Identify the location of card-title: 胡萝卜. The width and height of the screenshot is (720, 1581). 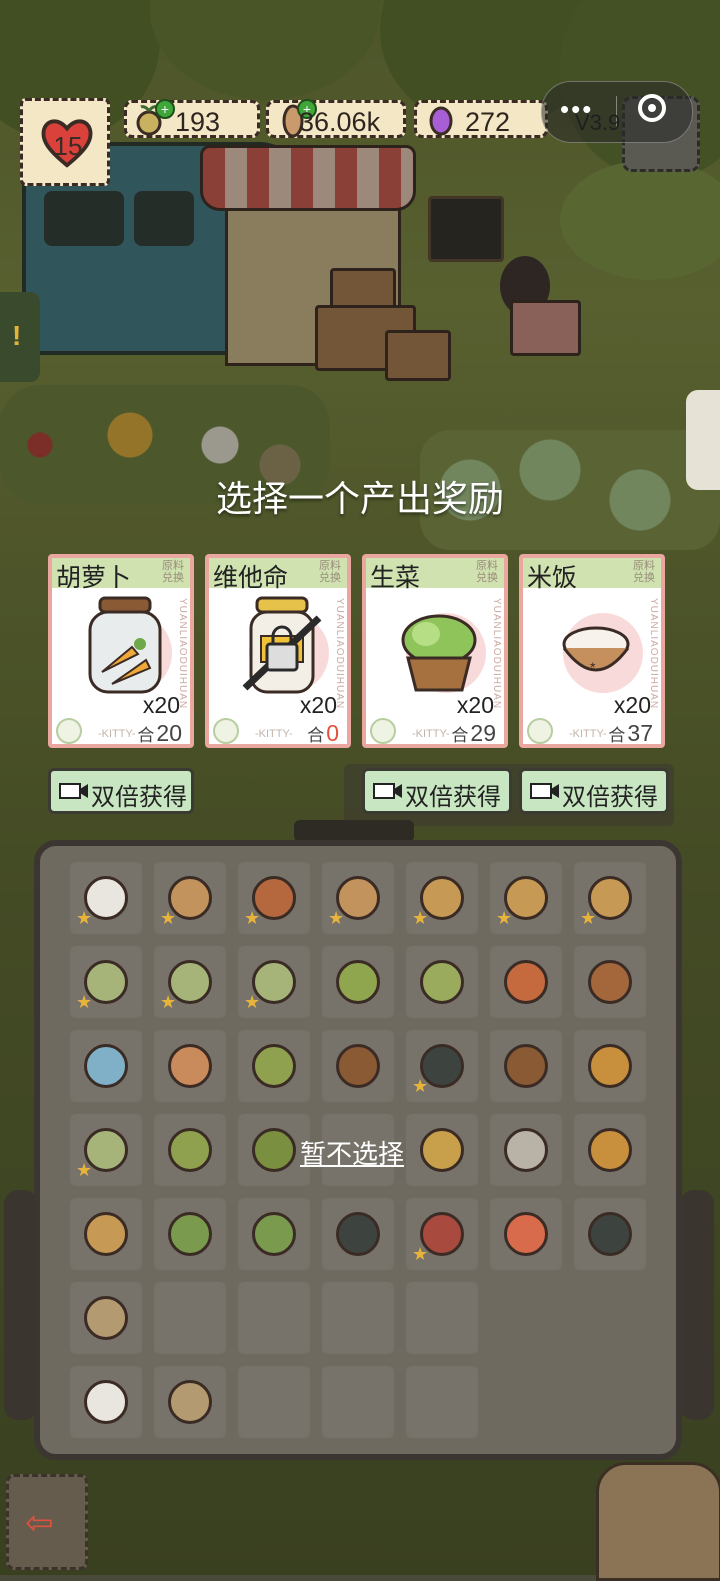
(94, 578).